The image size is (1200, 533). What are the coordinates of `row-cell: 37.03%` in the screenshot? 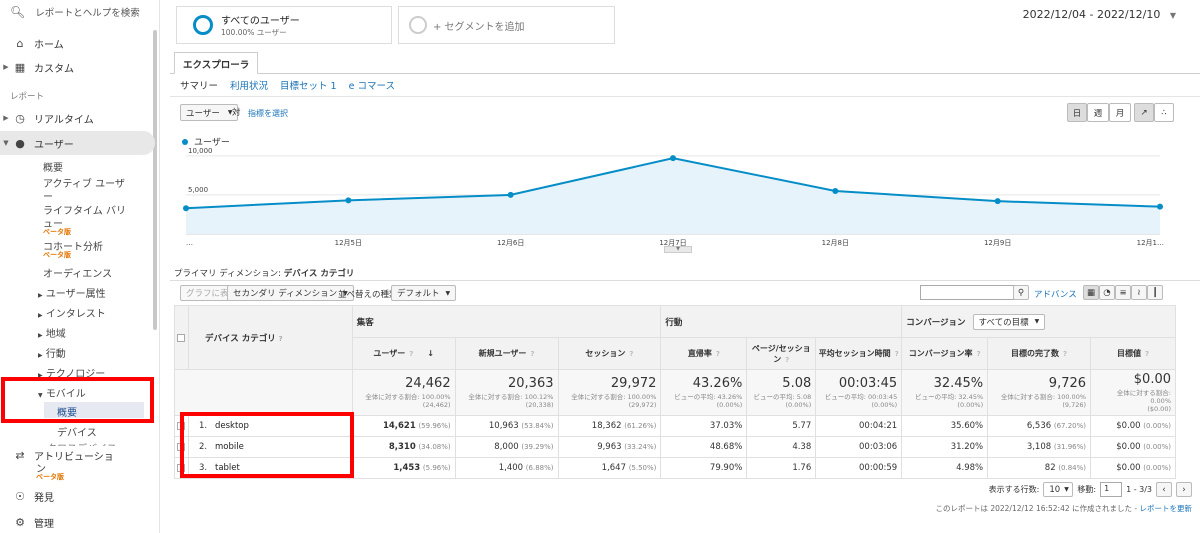 It's located at (704, 426).